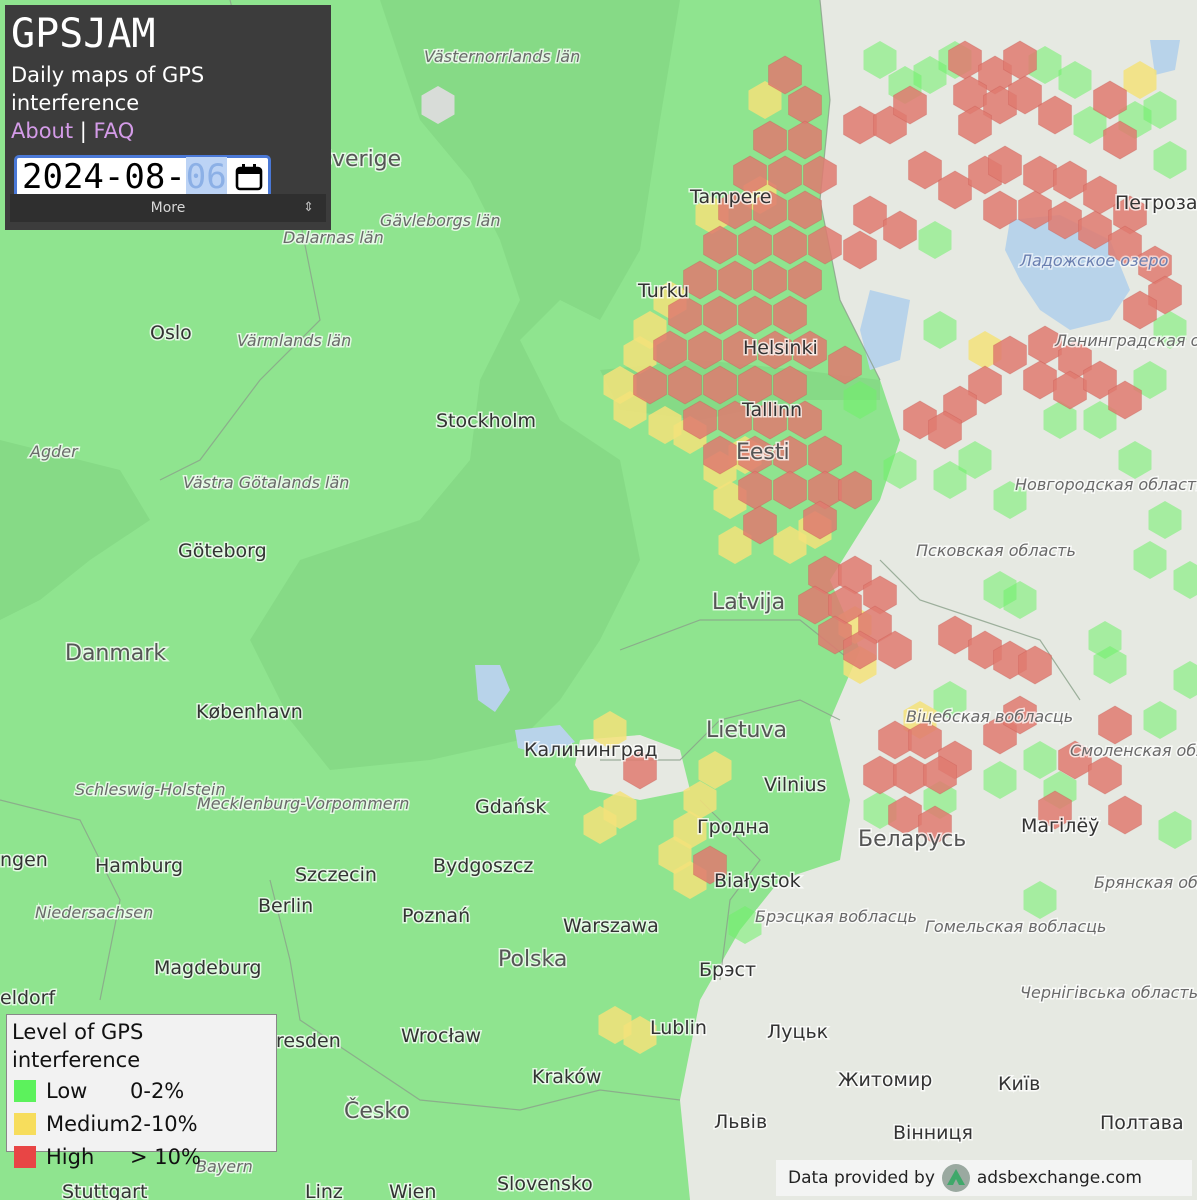 The height and width of the screenshot is (1200, 1197). Describe the element at coordinates (885, 1080) in the screenshot. I see `label-zhytomyr: Житомир` at that location.